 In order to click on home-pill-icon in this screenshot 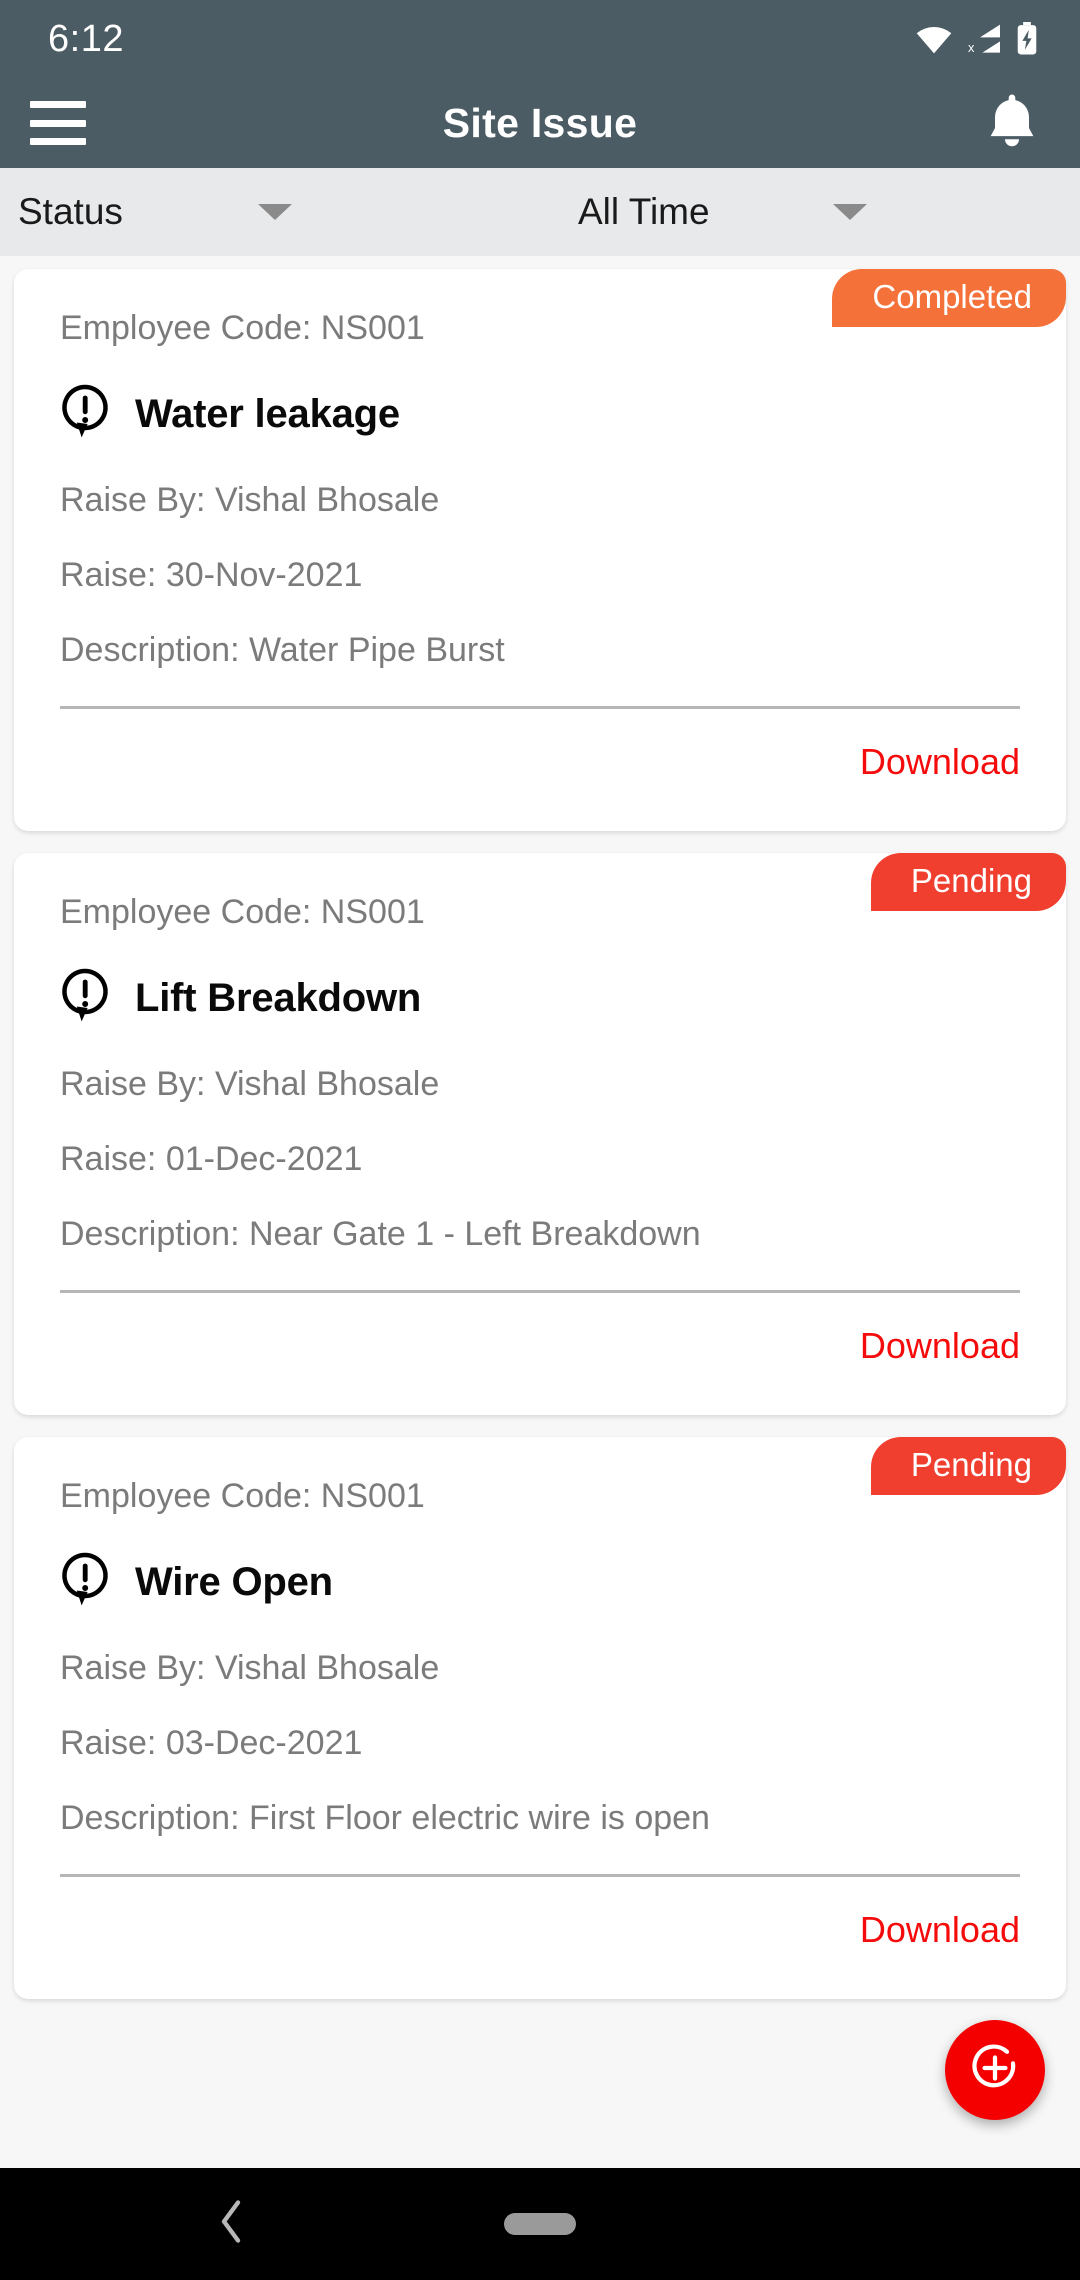, I will do `click(540, 2224)`.